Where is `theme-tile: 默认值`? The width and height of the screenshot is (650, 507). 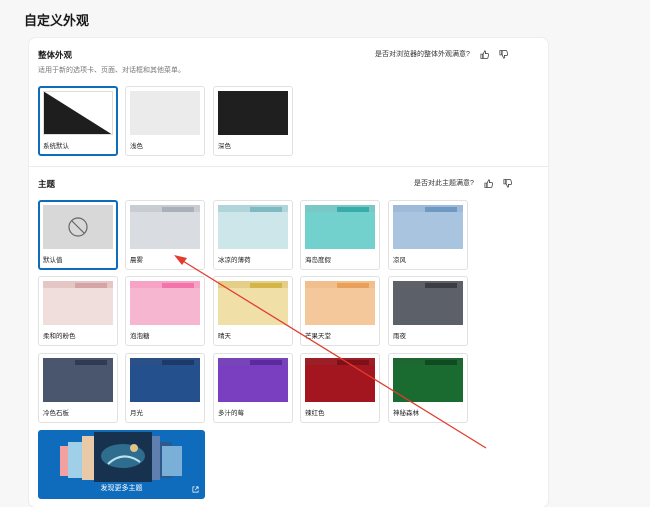
theme-tile: 默认值 is located at coordinates (78, 235).